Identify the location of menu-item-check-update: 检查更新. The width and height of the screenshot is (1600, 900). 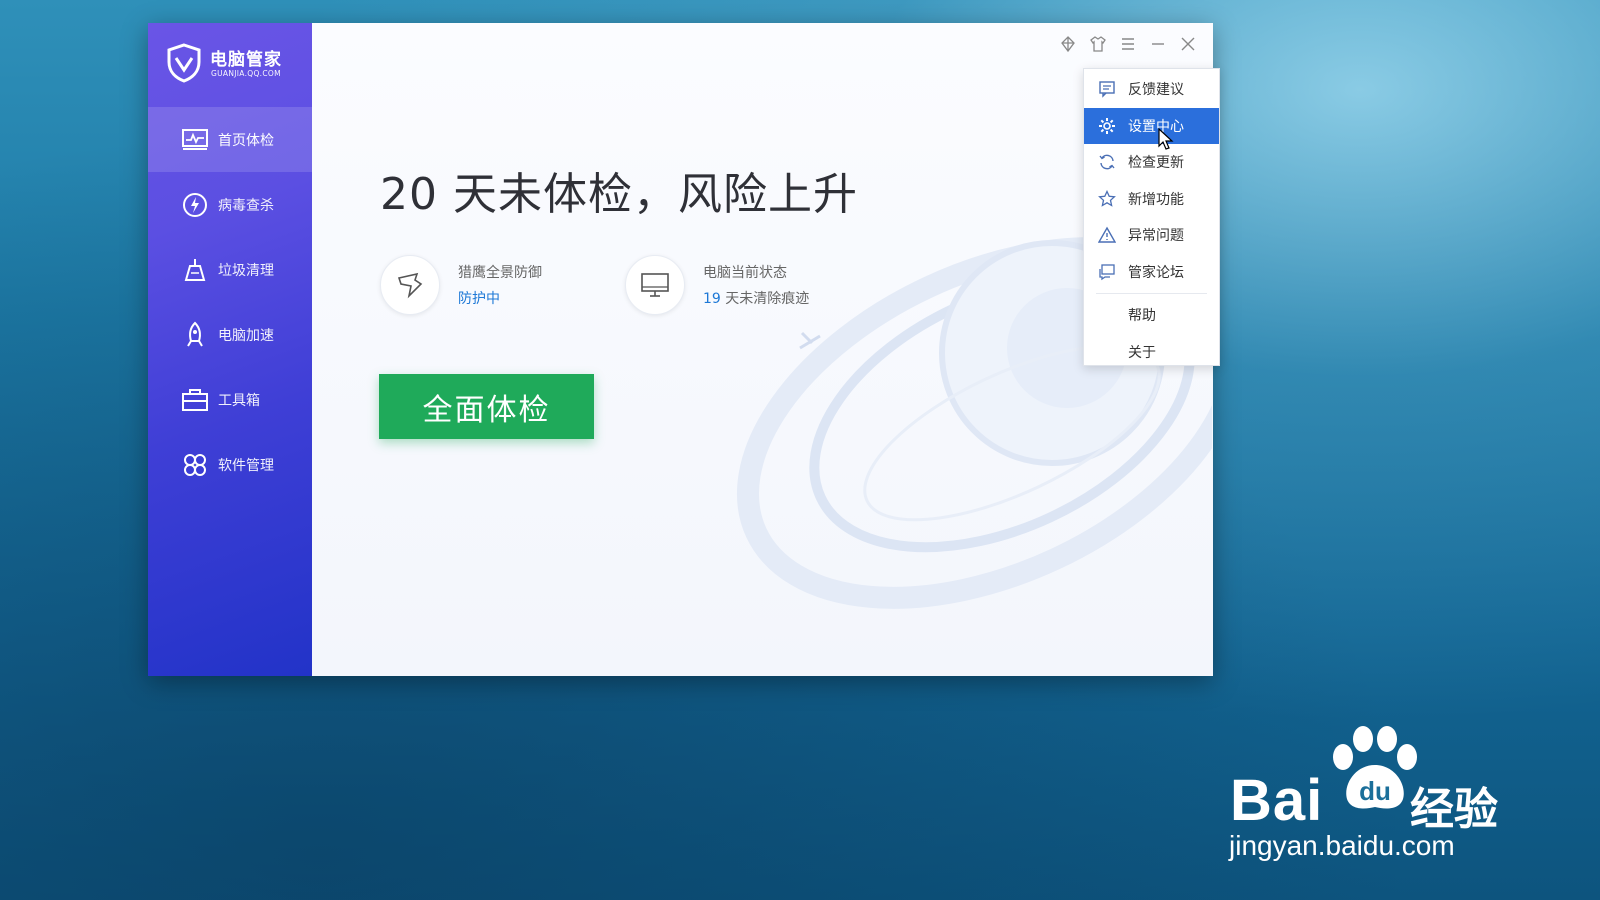
(1151, 162).